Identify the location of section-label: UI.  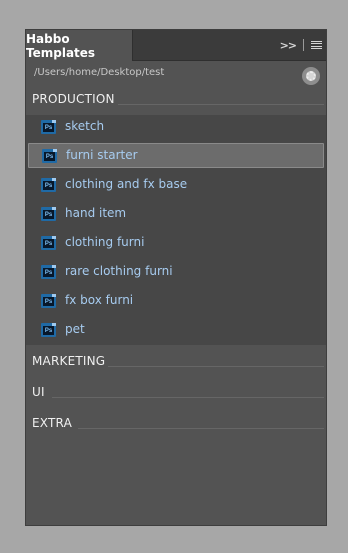
(38, 392).